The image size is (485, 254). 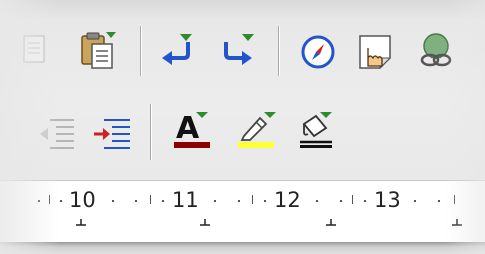 I want to click on font-color-icon: A, so click(x=192, y=129).